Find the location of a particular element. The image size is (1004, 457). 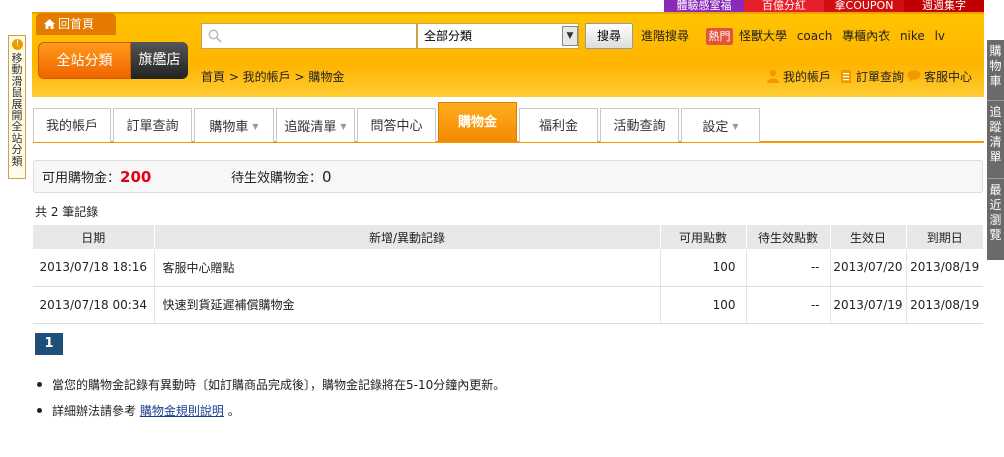

flagship-store-button: 旗艦店 is located at coordinates (159, 60).